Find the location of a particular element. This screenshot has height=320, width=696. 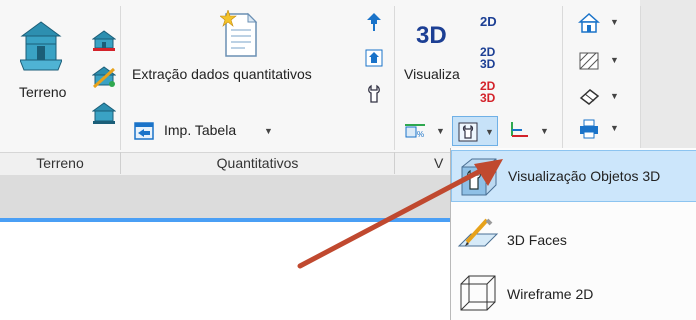

eraser-tool-button: ▼ is located at coordinates (601, 97).